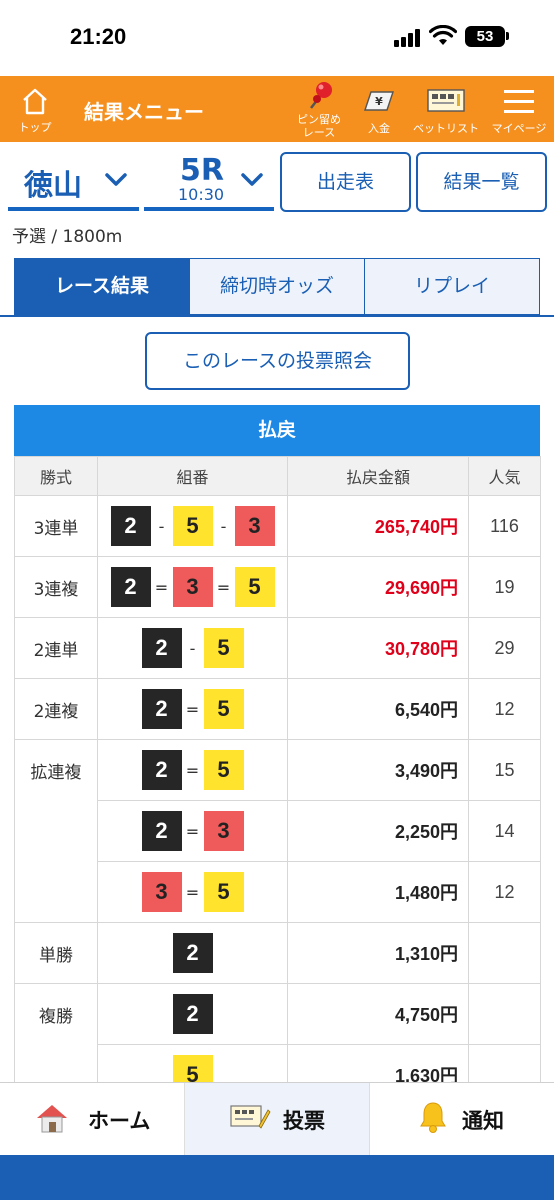 Image resolution: width=554 pixels, height=1200 pixels. I want to click on payout-row: 3連単 2-5-3 265,740円 116, so click(277, 526).